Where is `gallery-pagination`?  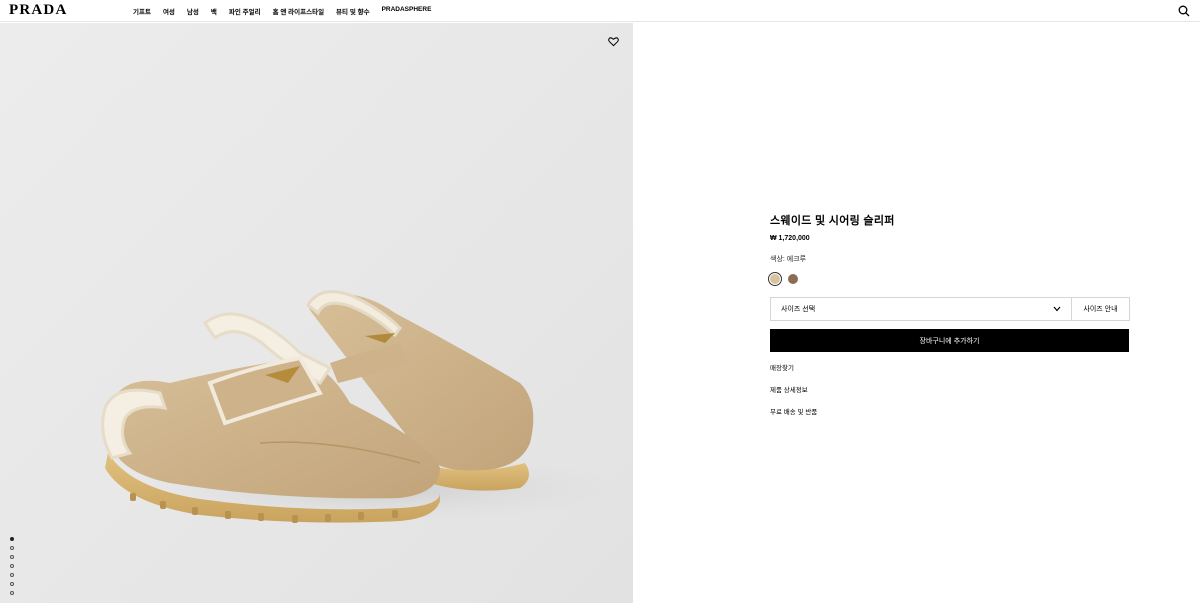 gallery-pagination is located at coordinates (12, 566).